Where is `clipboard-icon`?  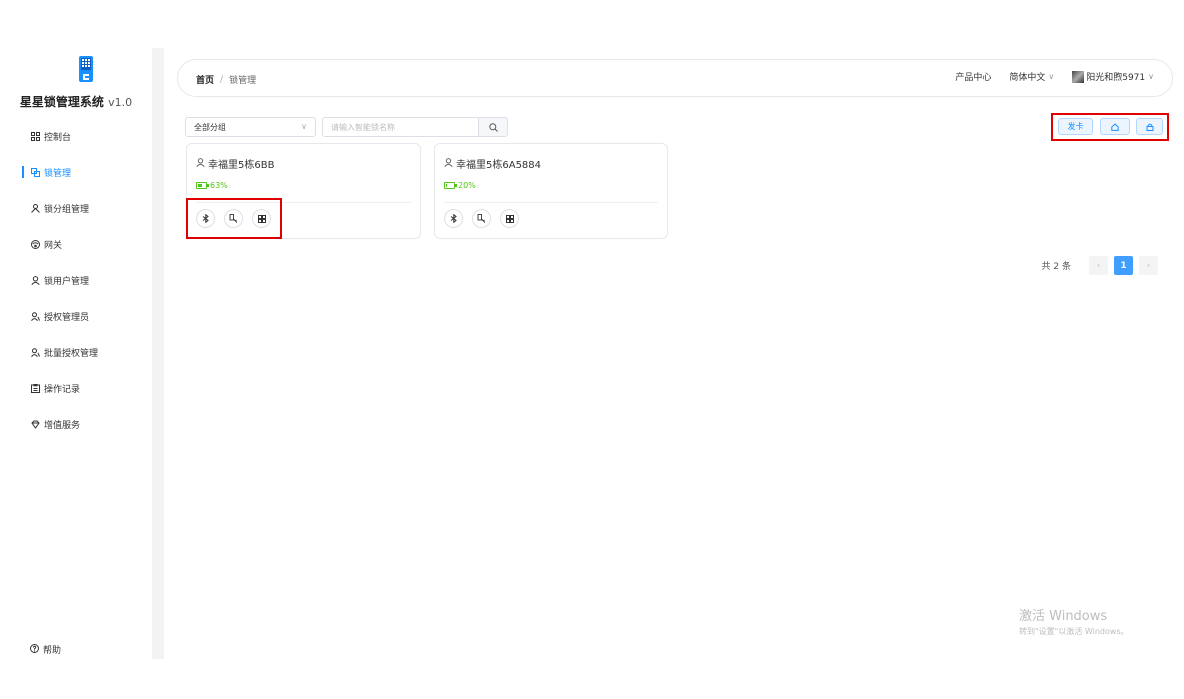
clipboard-icon is located at coordinates (35, 388).